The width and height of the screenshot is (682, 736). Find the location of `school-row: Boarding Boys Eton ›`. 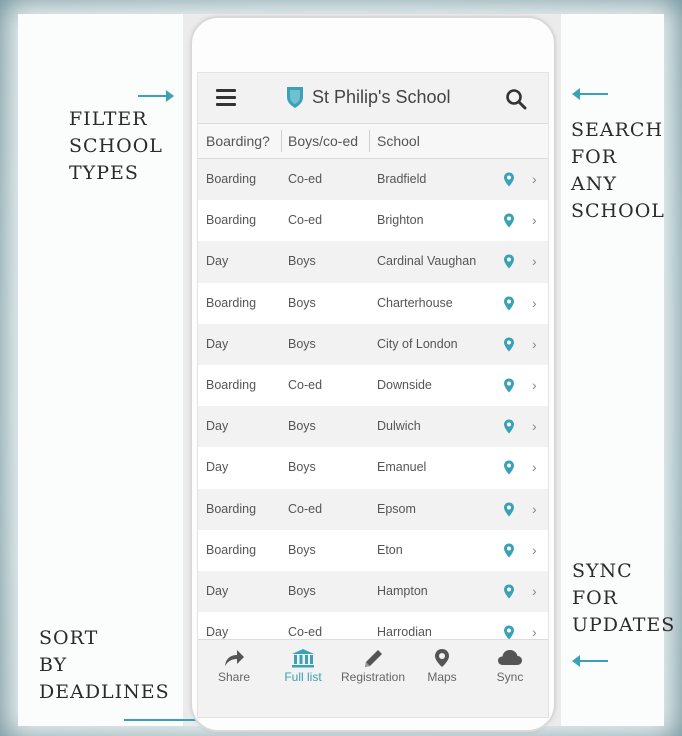

school-row: Boarding Boys Eton › is located at coordinates (373, 550).